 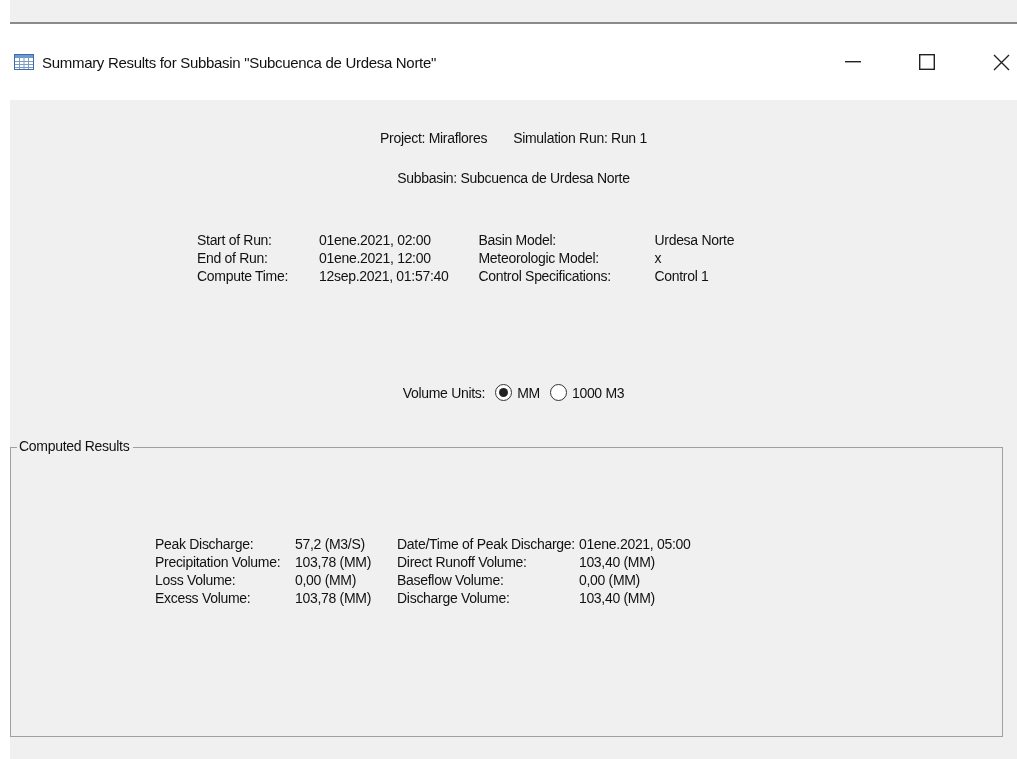 What do you see at coordinates (853, 62) in the screenshot?
I see `minimize-icon` at bounding box center [853, 62].